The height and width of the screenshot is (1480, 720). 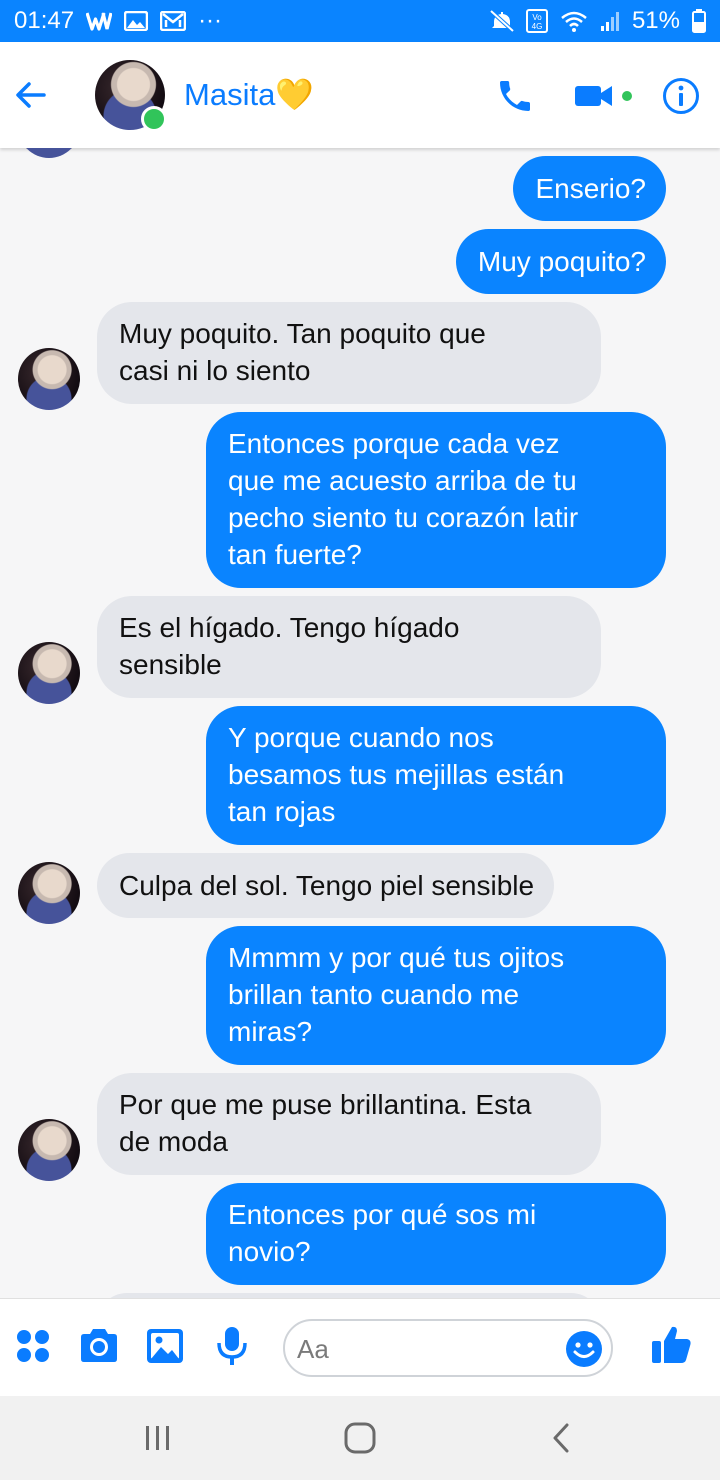 What do you see at coordinates (671, 1344) in the screenshot?
I see `thumbs-up-icon` at bounding box center [671, 1344].